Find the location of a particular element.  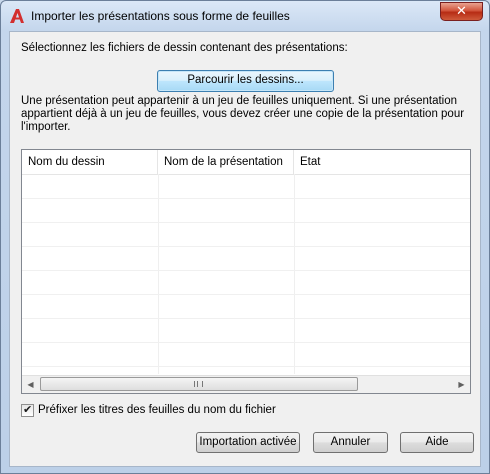

help-button: Aide is located at coordinates (437, 442).